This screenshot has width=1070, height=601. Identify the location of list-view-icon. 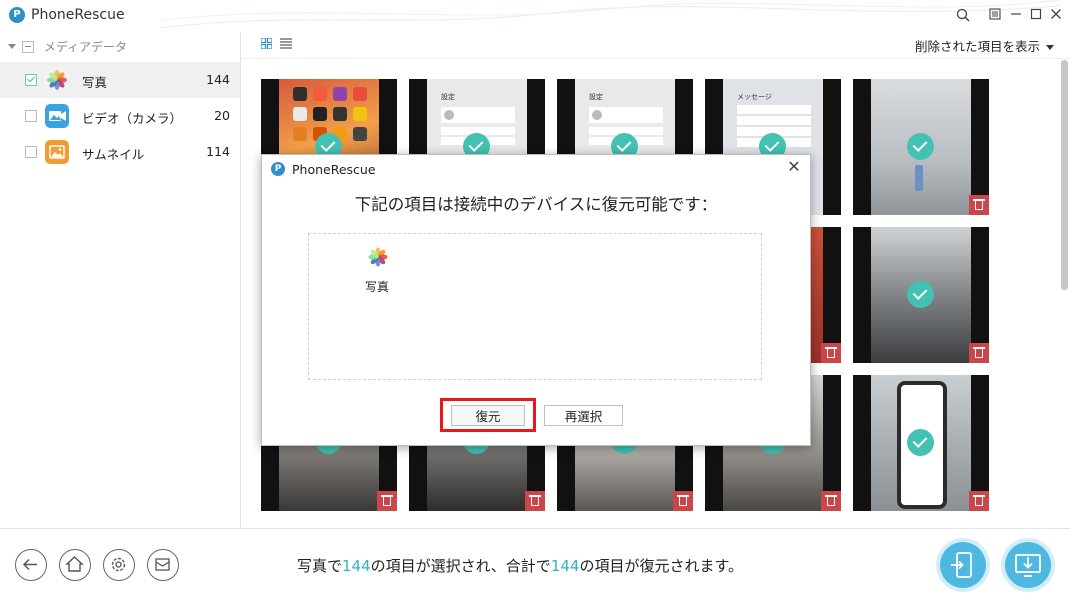
(286, 43).